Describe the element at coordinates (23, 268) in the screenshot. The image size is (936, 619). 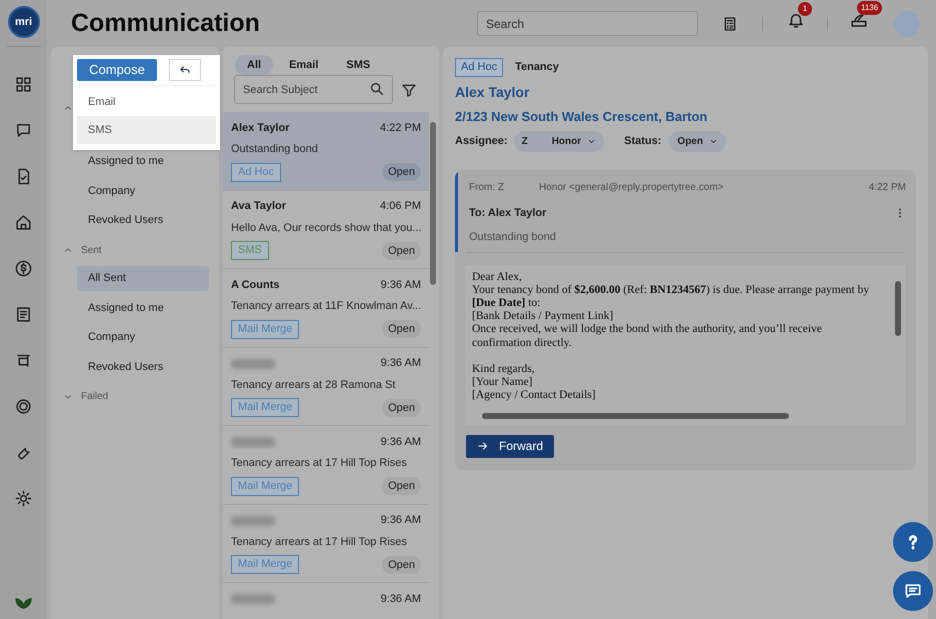
I see `dollar-icon` at that location.